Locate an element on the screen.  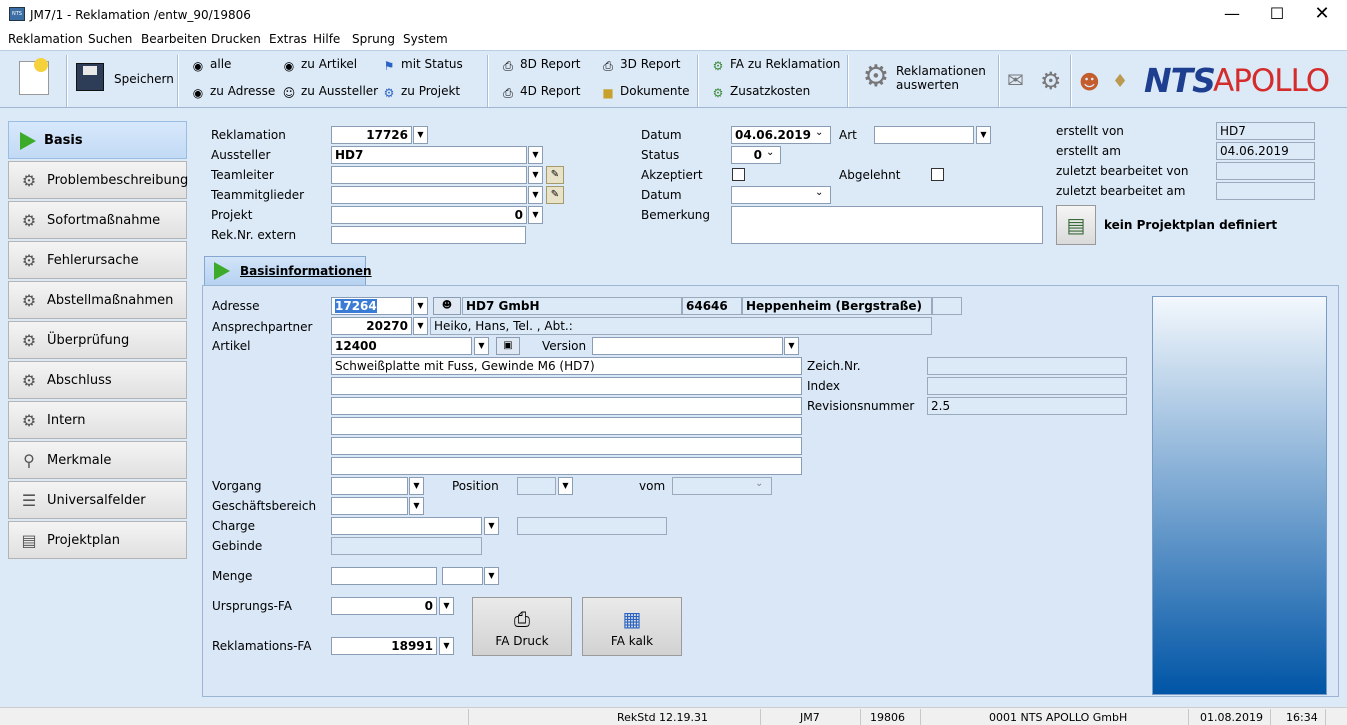
nav-sofortmassnahme: ⚙ Sofortmaßnahme is located at coordinates (97, 220).